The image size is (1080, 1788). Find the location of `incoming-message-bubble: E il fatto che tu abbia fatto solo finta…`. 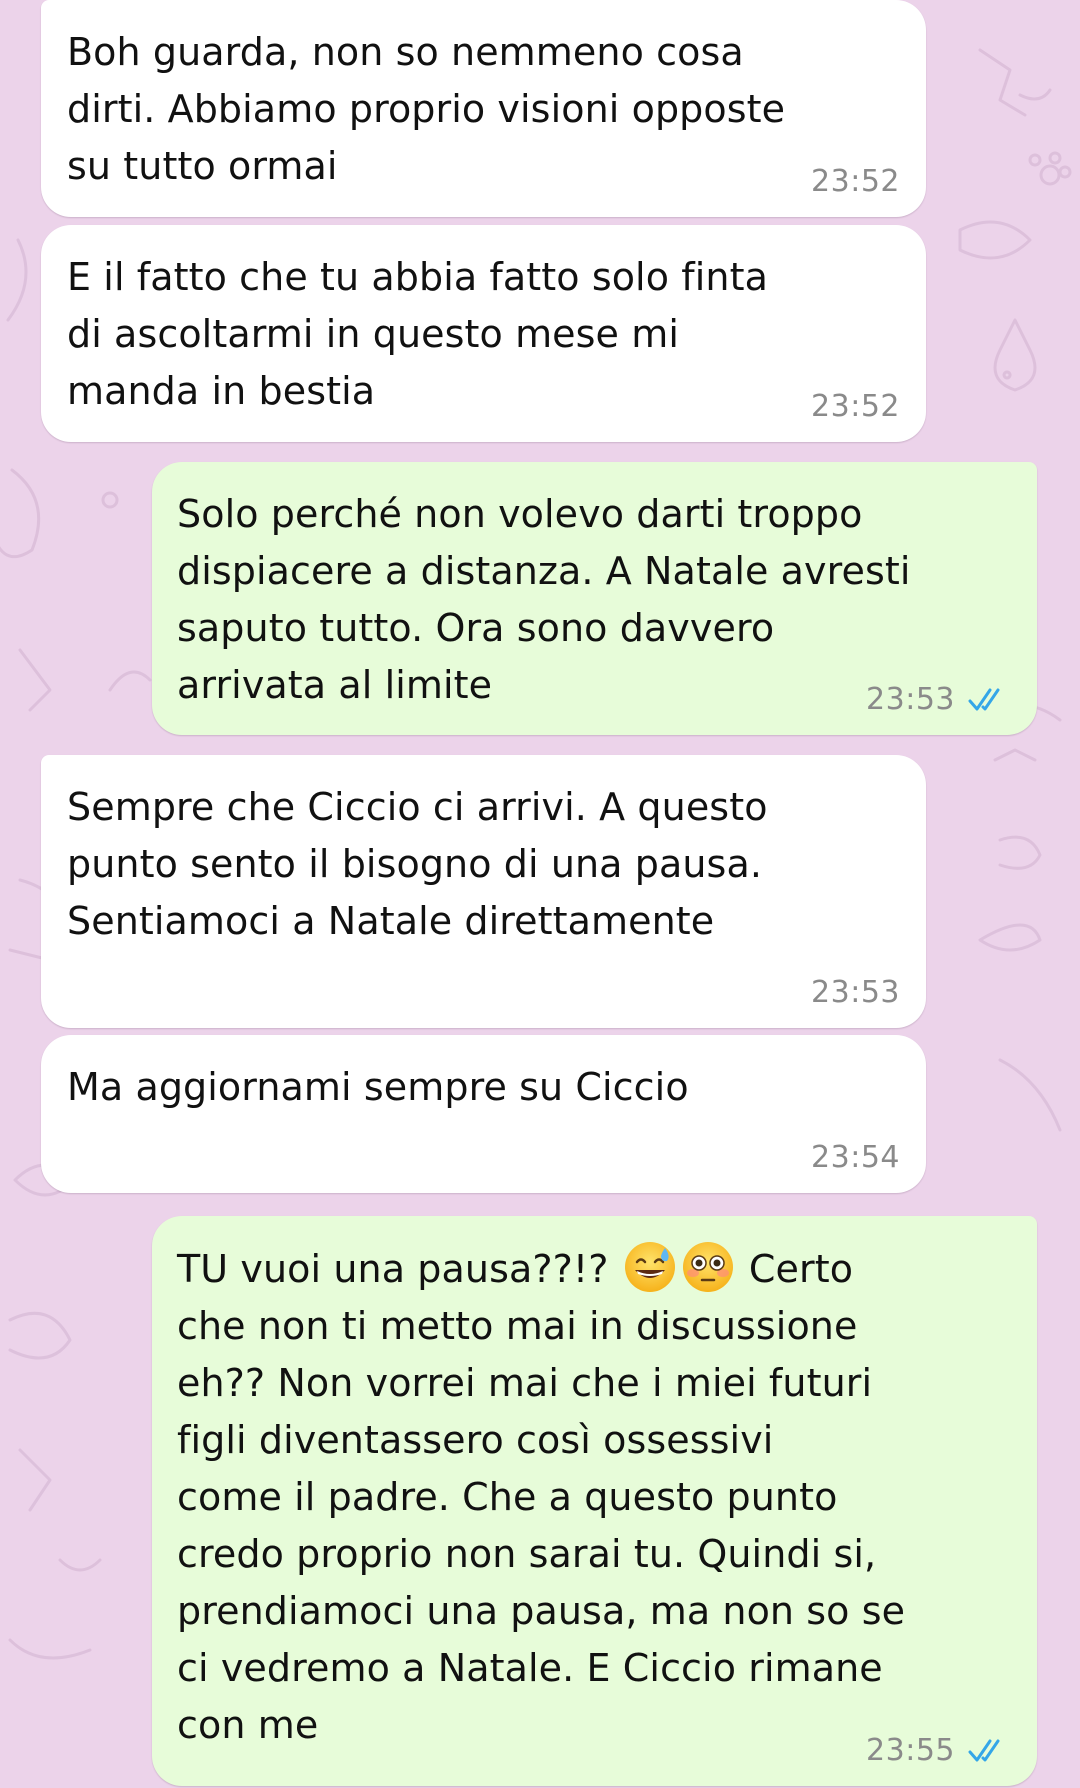

incoming-message-bubble: E il fatto che tu abbia fatto solo finta… is located at coordinates (483, 333).